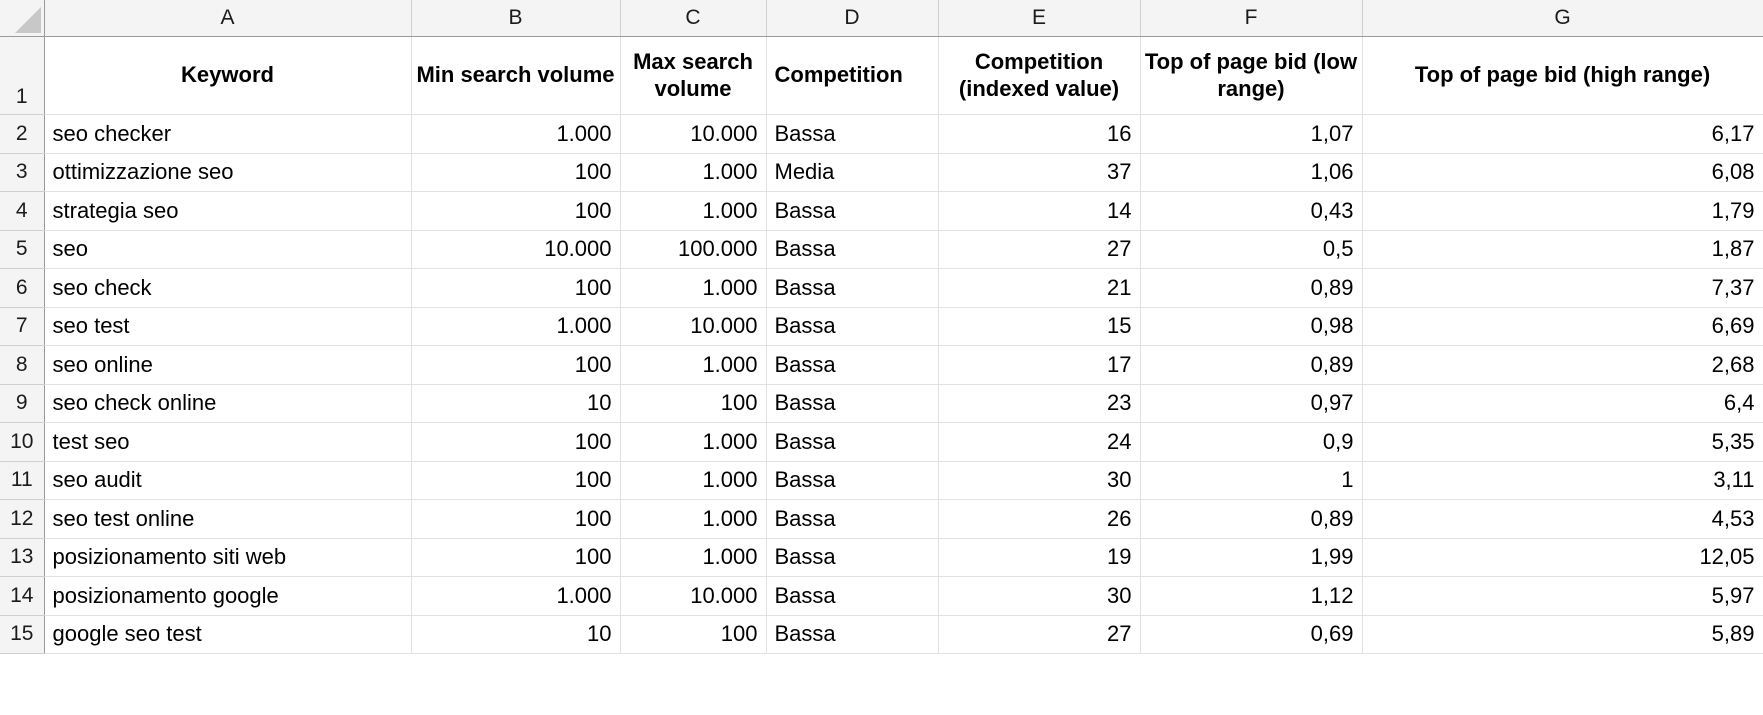 The height and width of the screenshot is (715, 1763). I want to click on row-header-8: 8, so click(22, 365).